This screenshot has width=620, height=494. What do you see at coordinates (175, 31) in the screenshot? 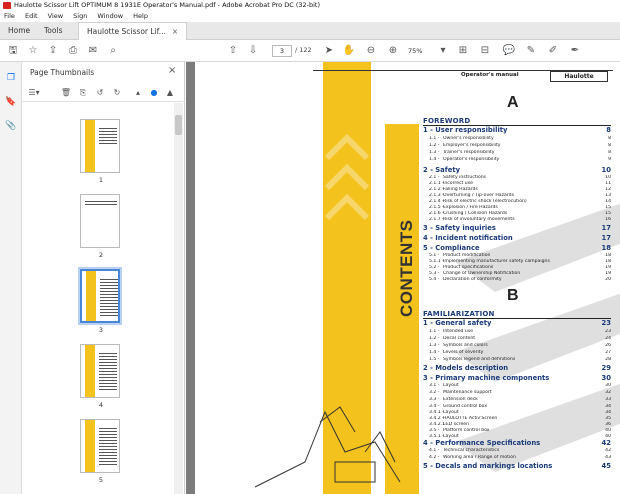
I see `close-tab-icon: ×` at bounding box center [175, 31].